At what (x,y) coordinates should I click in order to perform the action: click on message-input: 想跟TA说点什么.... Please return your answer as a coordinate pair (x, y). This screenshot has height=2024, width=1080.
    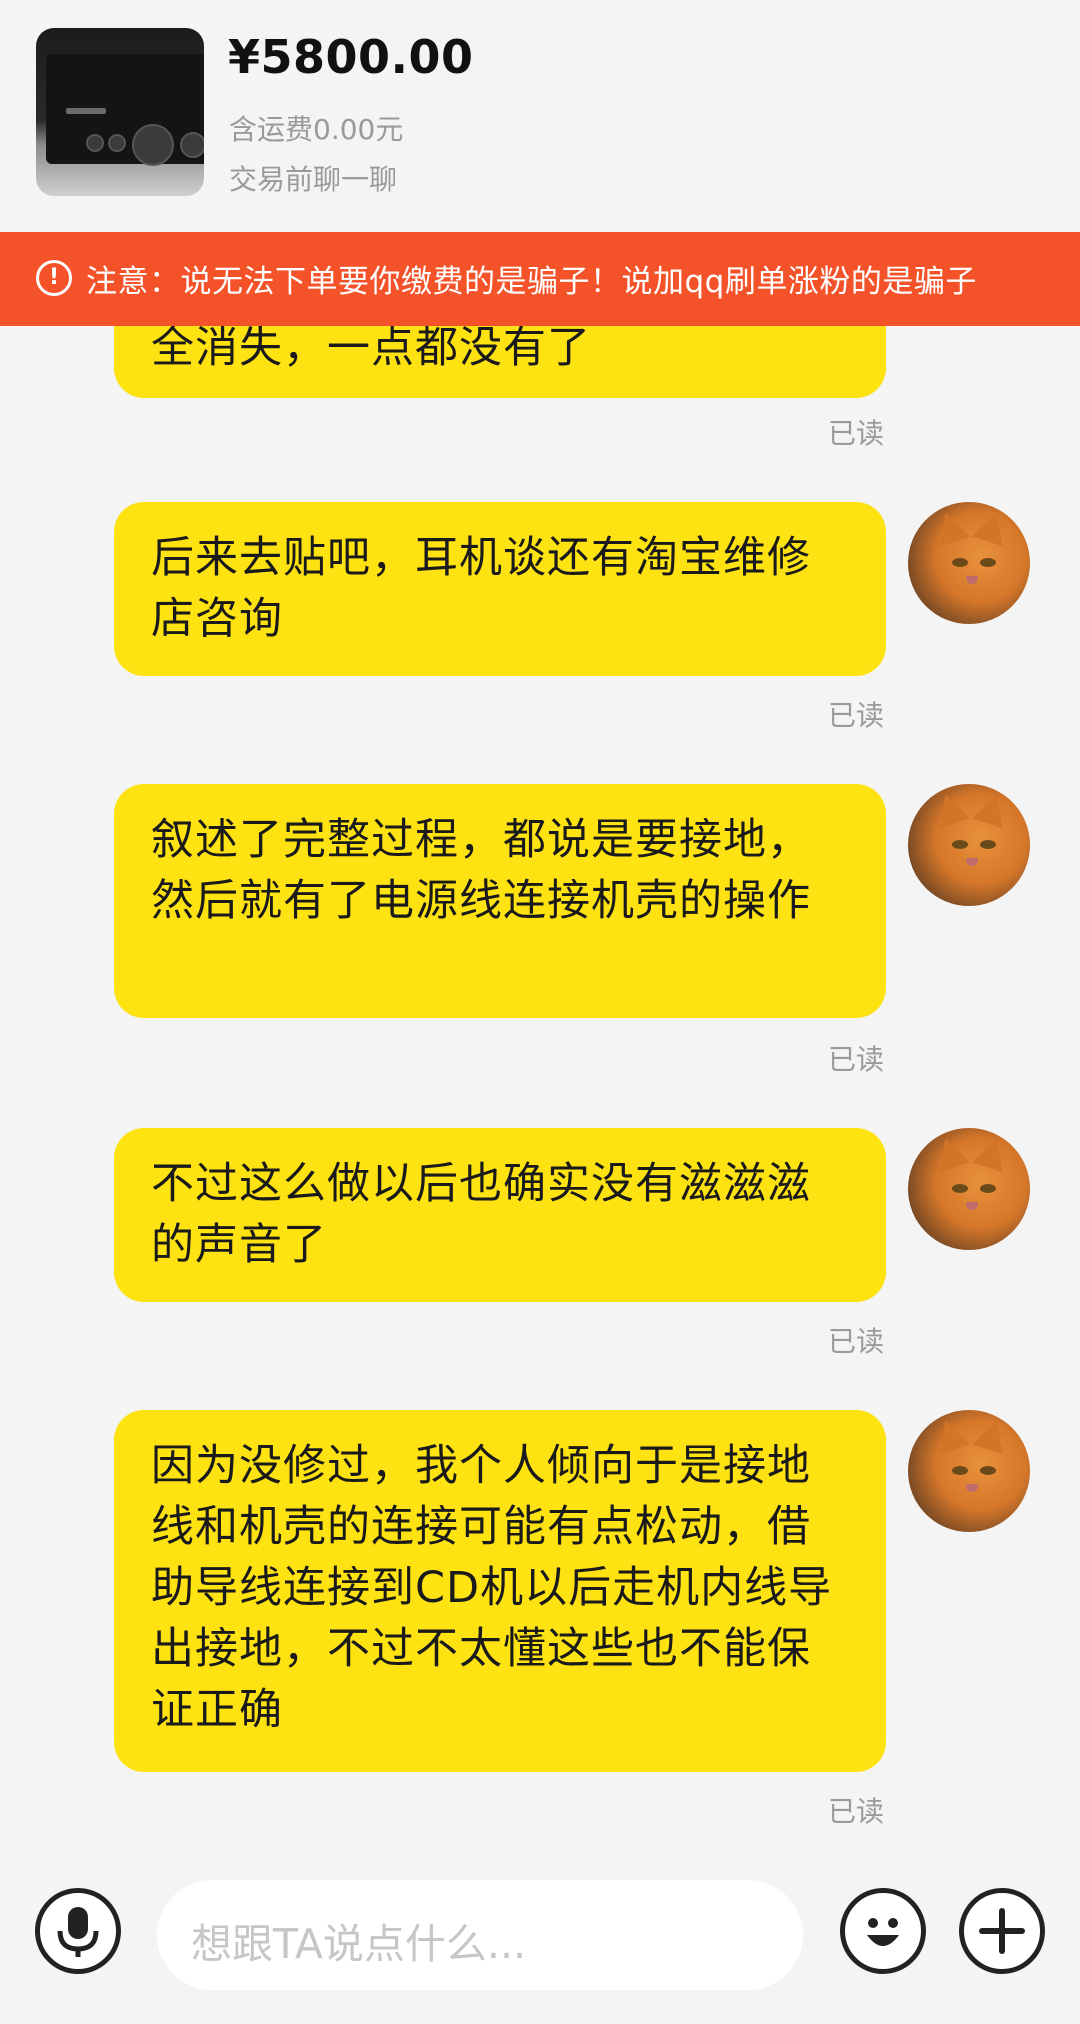
    Looking at the image, I should click on (480, 1935).